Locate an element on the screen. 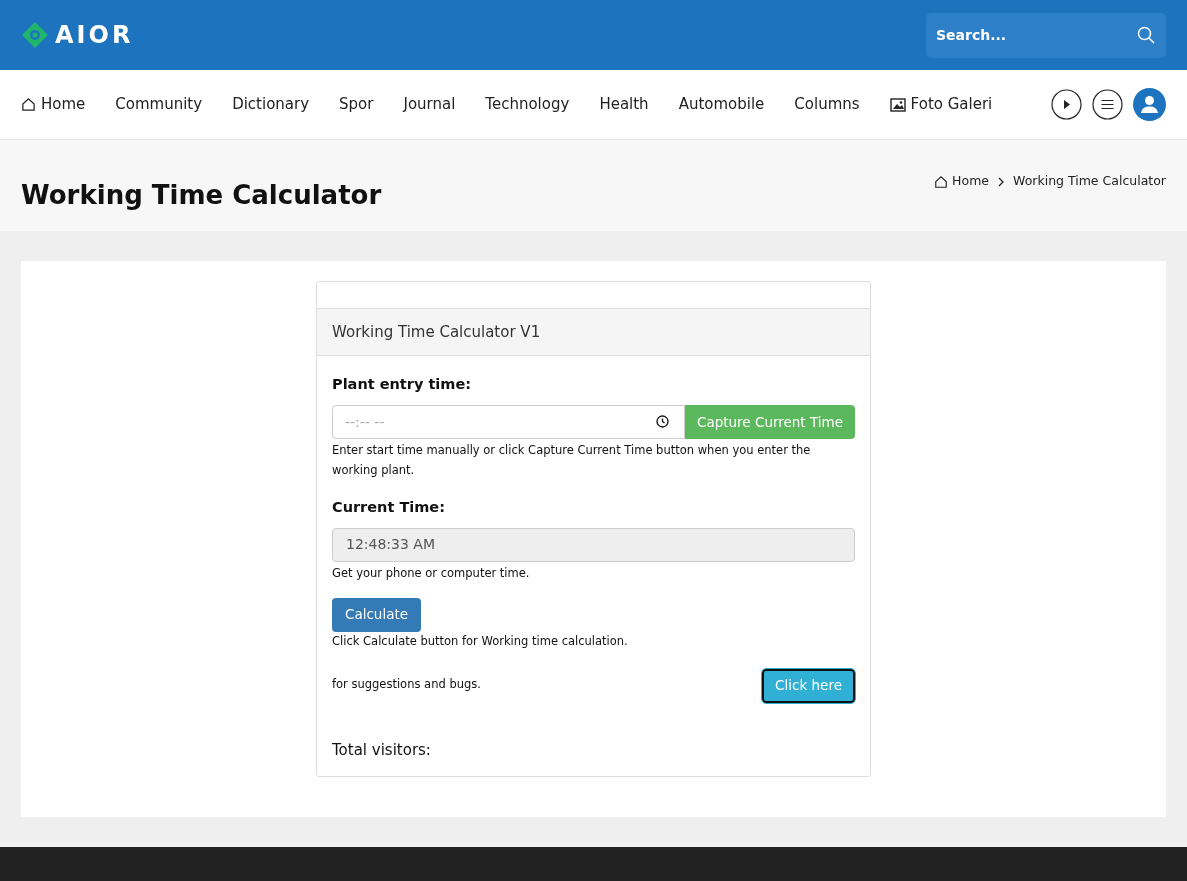 The width and height of the screenshot is (1187, 881). nav-link: Dictionary is located at coordinates (271, 104).